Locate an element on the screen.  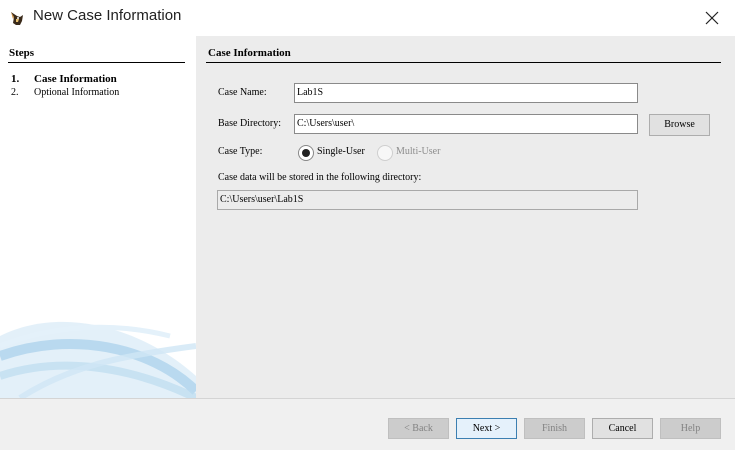
close-button is located at coordinates (715, 18).